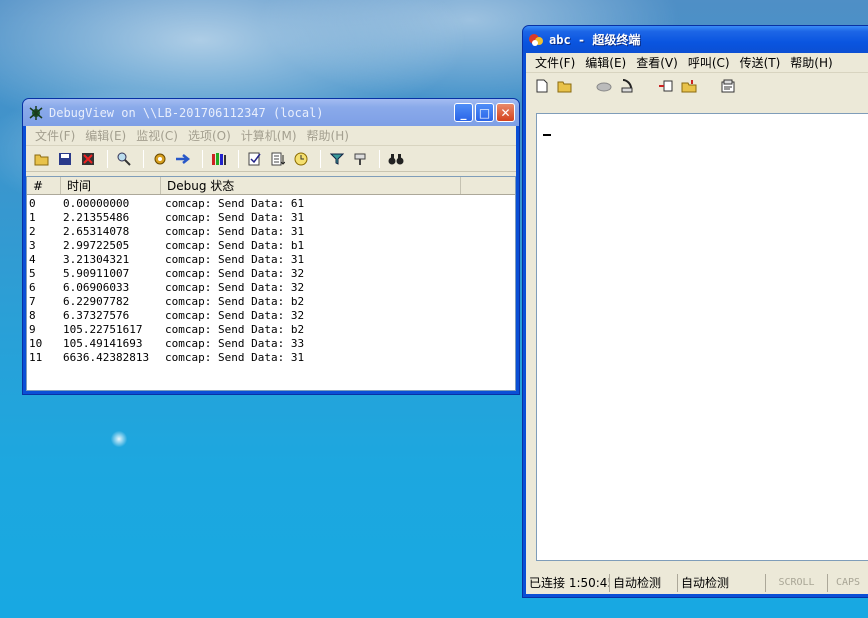  I want to click on table-row: 5 5.90911007 comcap: Send Data: 32, so click(271, 274).